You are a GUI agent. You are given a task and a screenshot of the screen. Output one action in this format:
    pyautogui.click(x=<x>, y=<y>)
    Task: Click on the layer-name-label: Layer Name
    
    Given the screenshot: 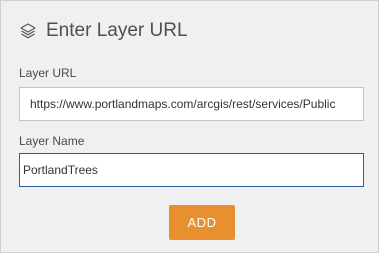 What is the action you would take?
    pyautogui.click(x=52, y=141)
    